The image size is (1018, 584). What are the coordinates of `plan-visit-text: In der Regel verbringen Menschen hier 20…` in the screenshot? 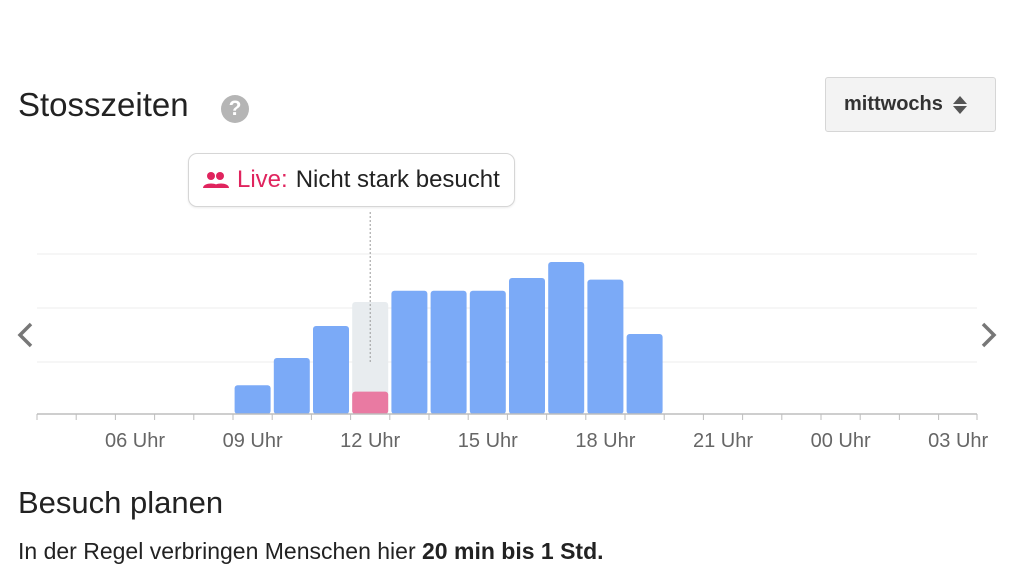 It's located at (311, 551).